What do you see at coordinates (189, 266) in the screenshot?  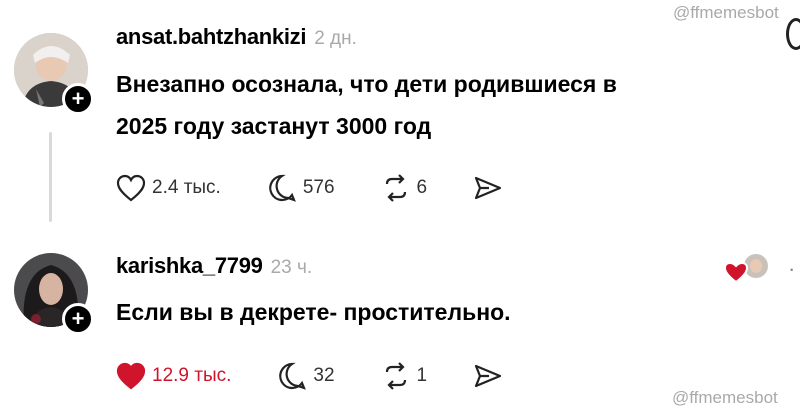 I see `reply-username: karishka_7799` at bounding box center [189, 266].